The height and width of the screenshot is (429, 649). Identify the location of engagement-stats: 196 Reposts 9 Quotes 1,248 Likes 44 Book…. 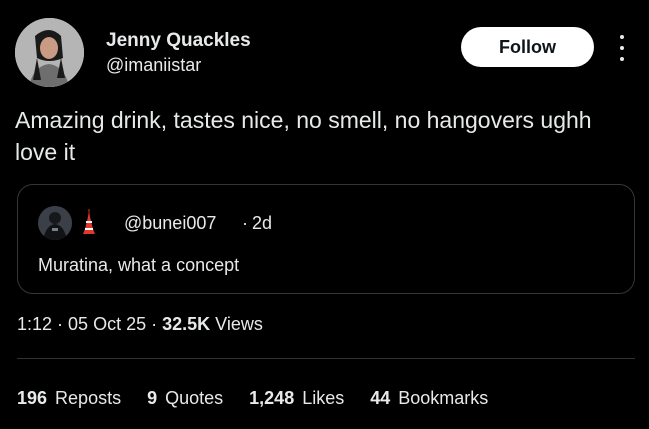
(265, 398).